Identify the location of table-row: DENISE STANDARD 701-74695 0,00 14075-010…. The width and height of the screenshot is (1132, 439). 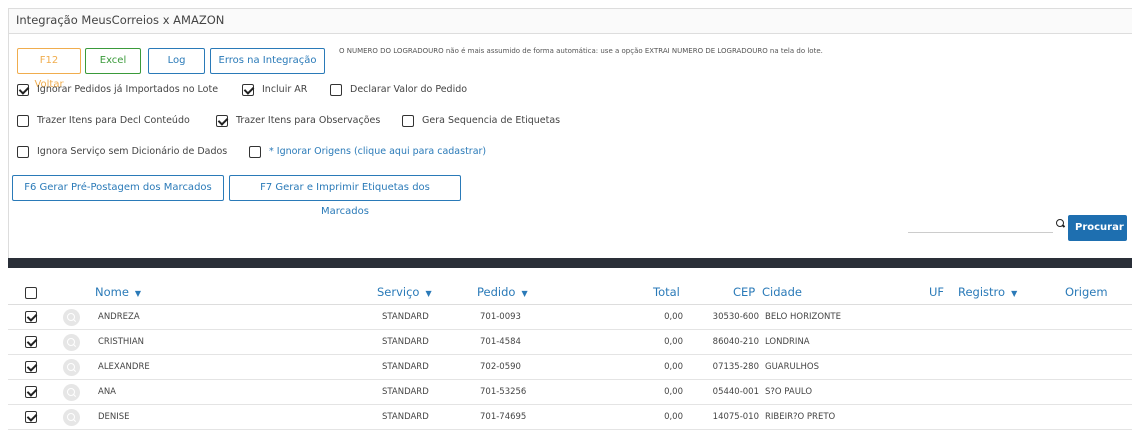
(570, 418).